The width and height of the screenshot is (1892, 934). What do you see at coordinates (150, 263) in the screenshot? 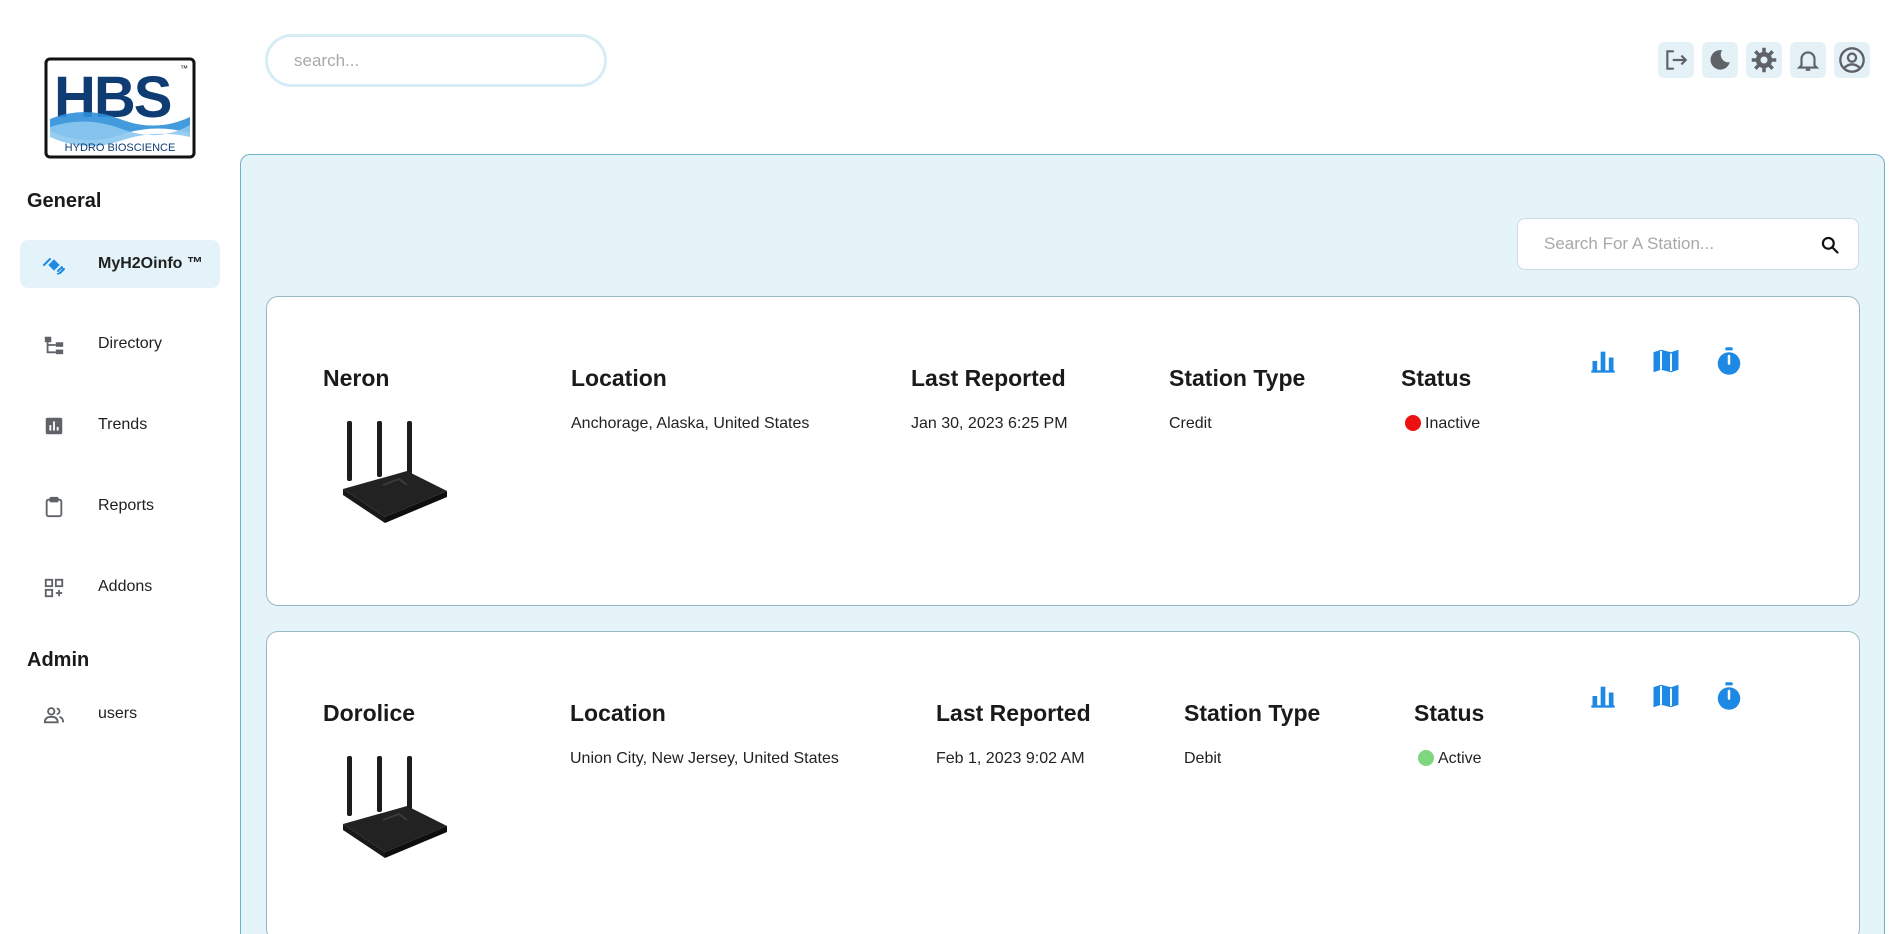
I see `sidebar-item-label: MyH2Oinfo ™` at bounding box center [150, 263].